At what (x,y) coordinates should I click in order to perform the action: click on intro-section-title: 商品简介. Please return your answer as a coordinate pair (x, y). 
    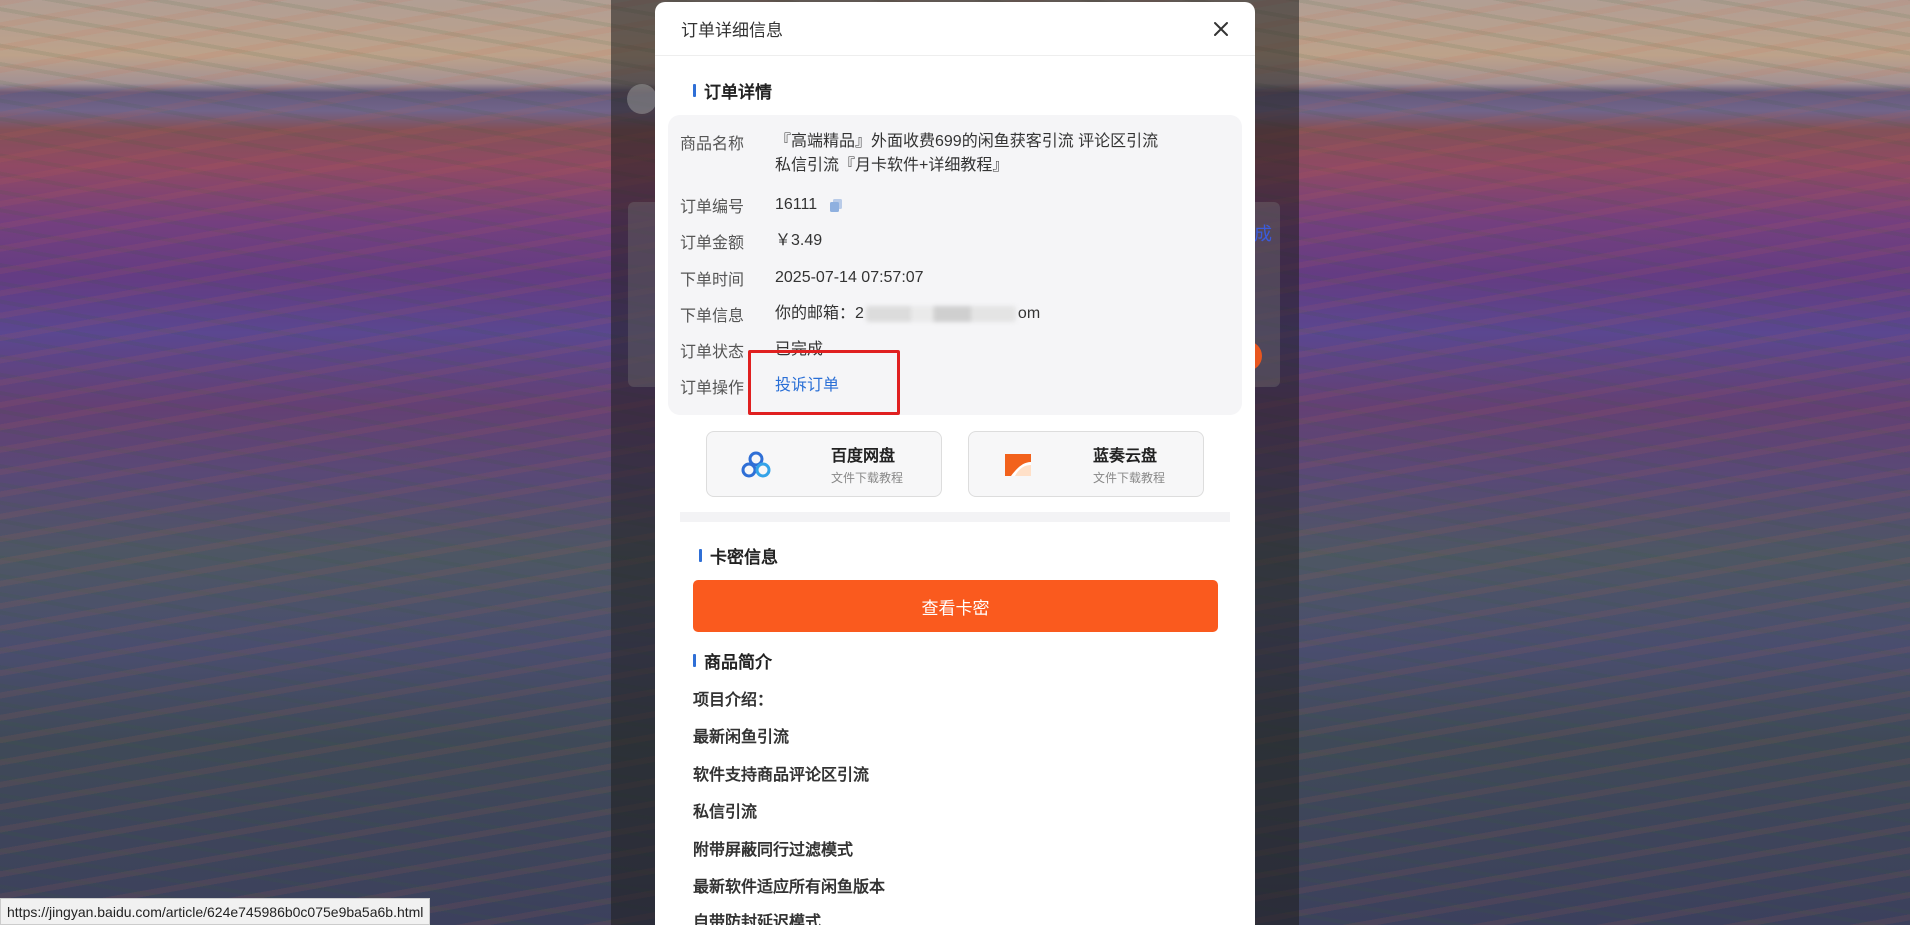
    Looking at the image, I should click on (732, 660).